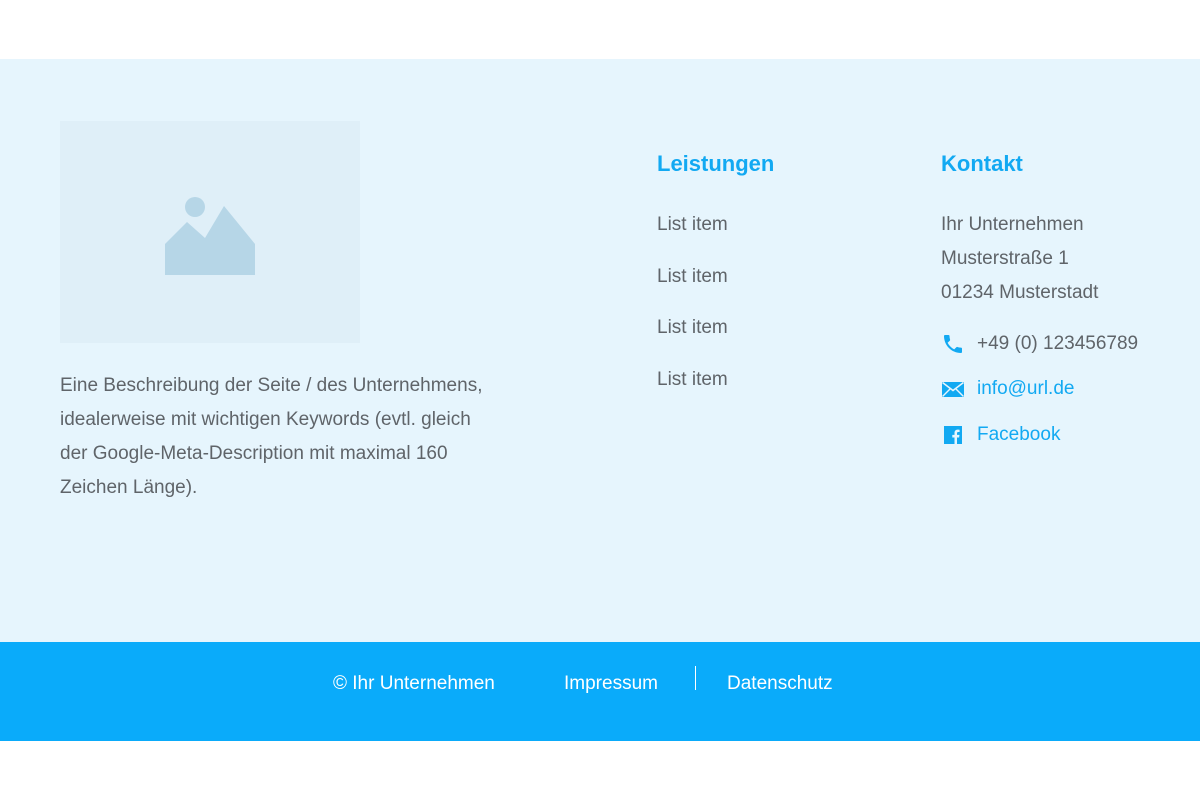 The width and height of the screenshot is (1200, 800). I want to click on logo-placeholder, so click(210, 232).